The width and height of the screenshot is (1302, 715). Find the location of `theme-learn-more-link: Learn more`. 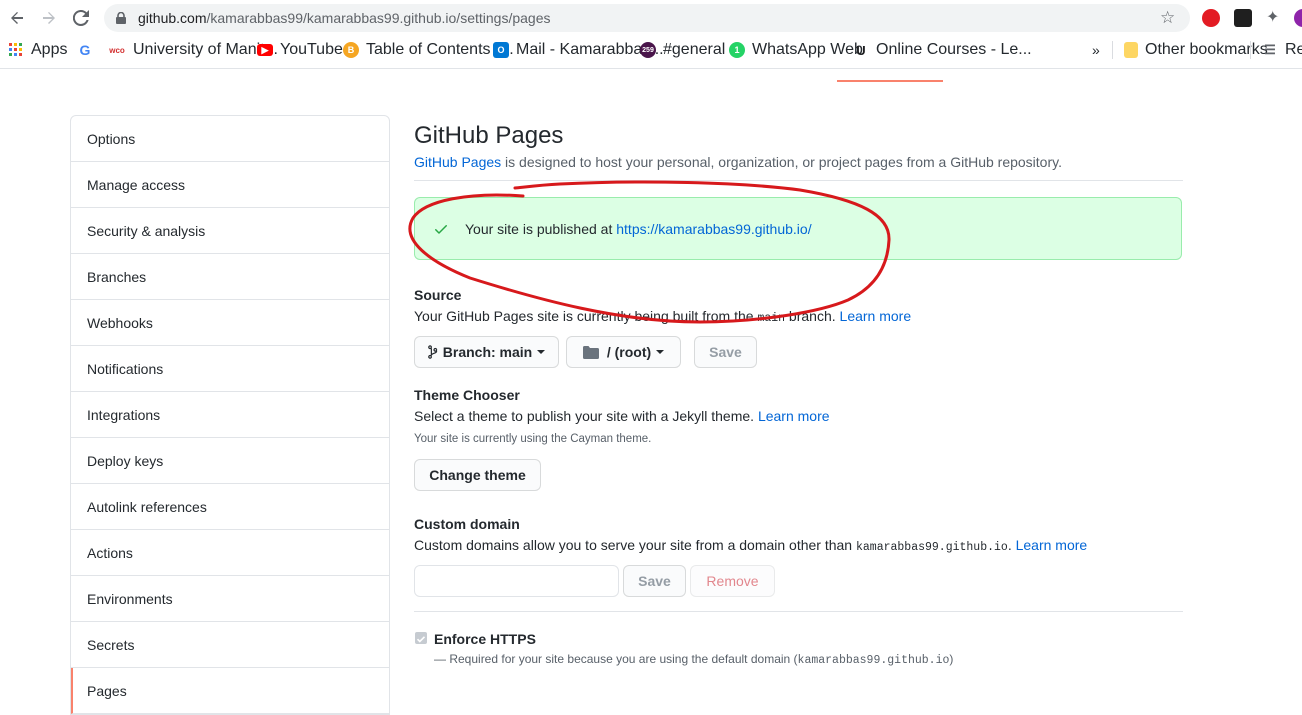

theme-learn-more-link: Learn more is located at coordinates (794, 416).